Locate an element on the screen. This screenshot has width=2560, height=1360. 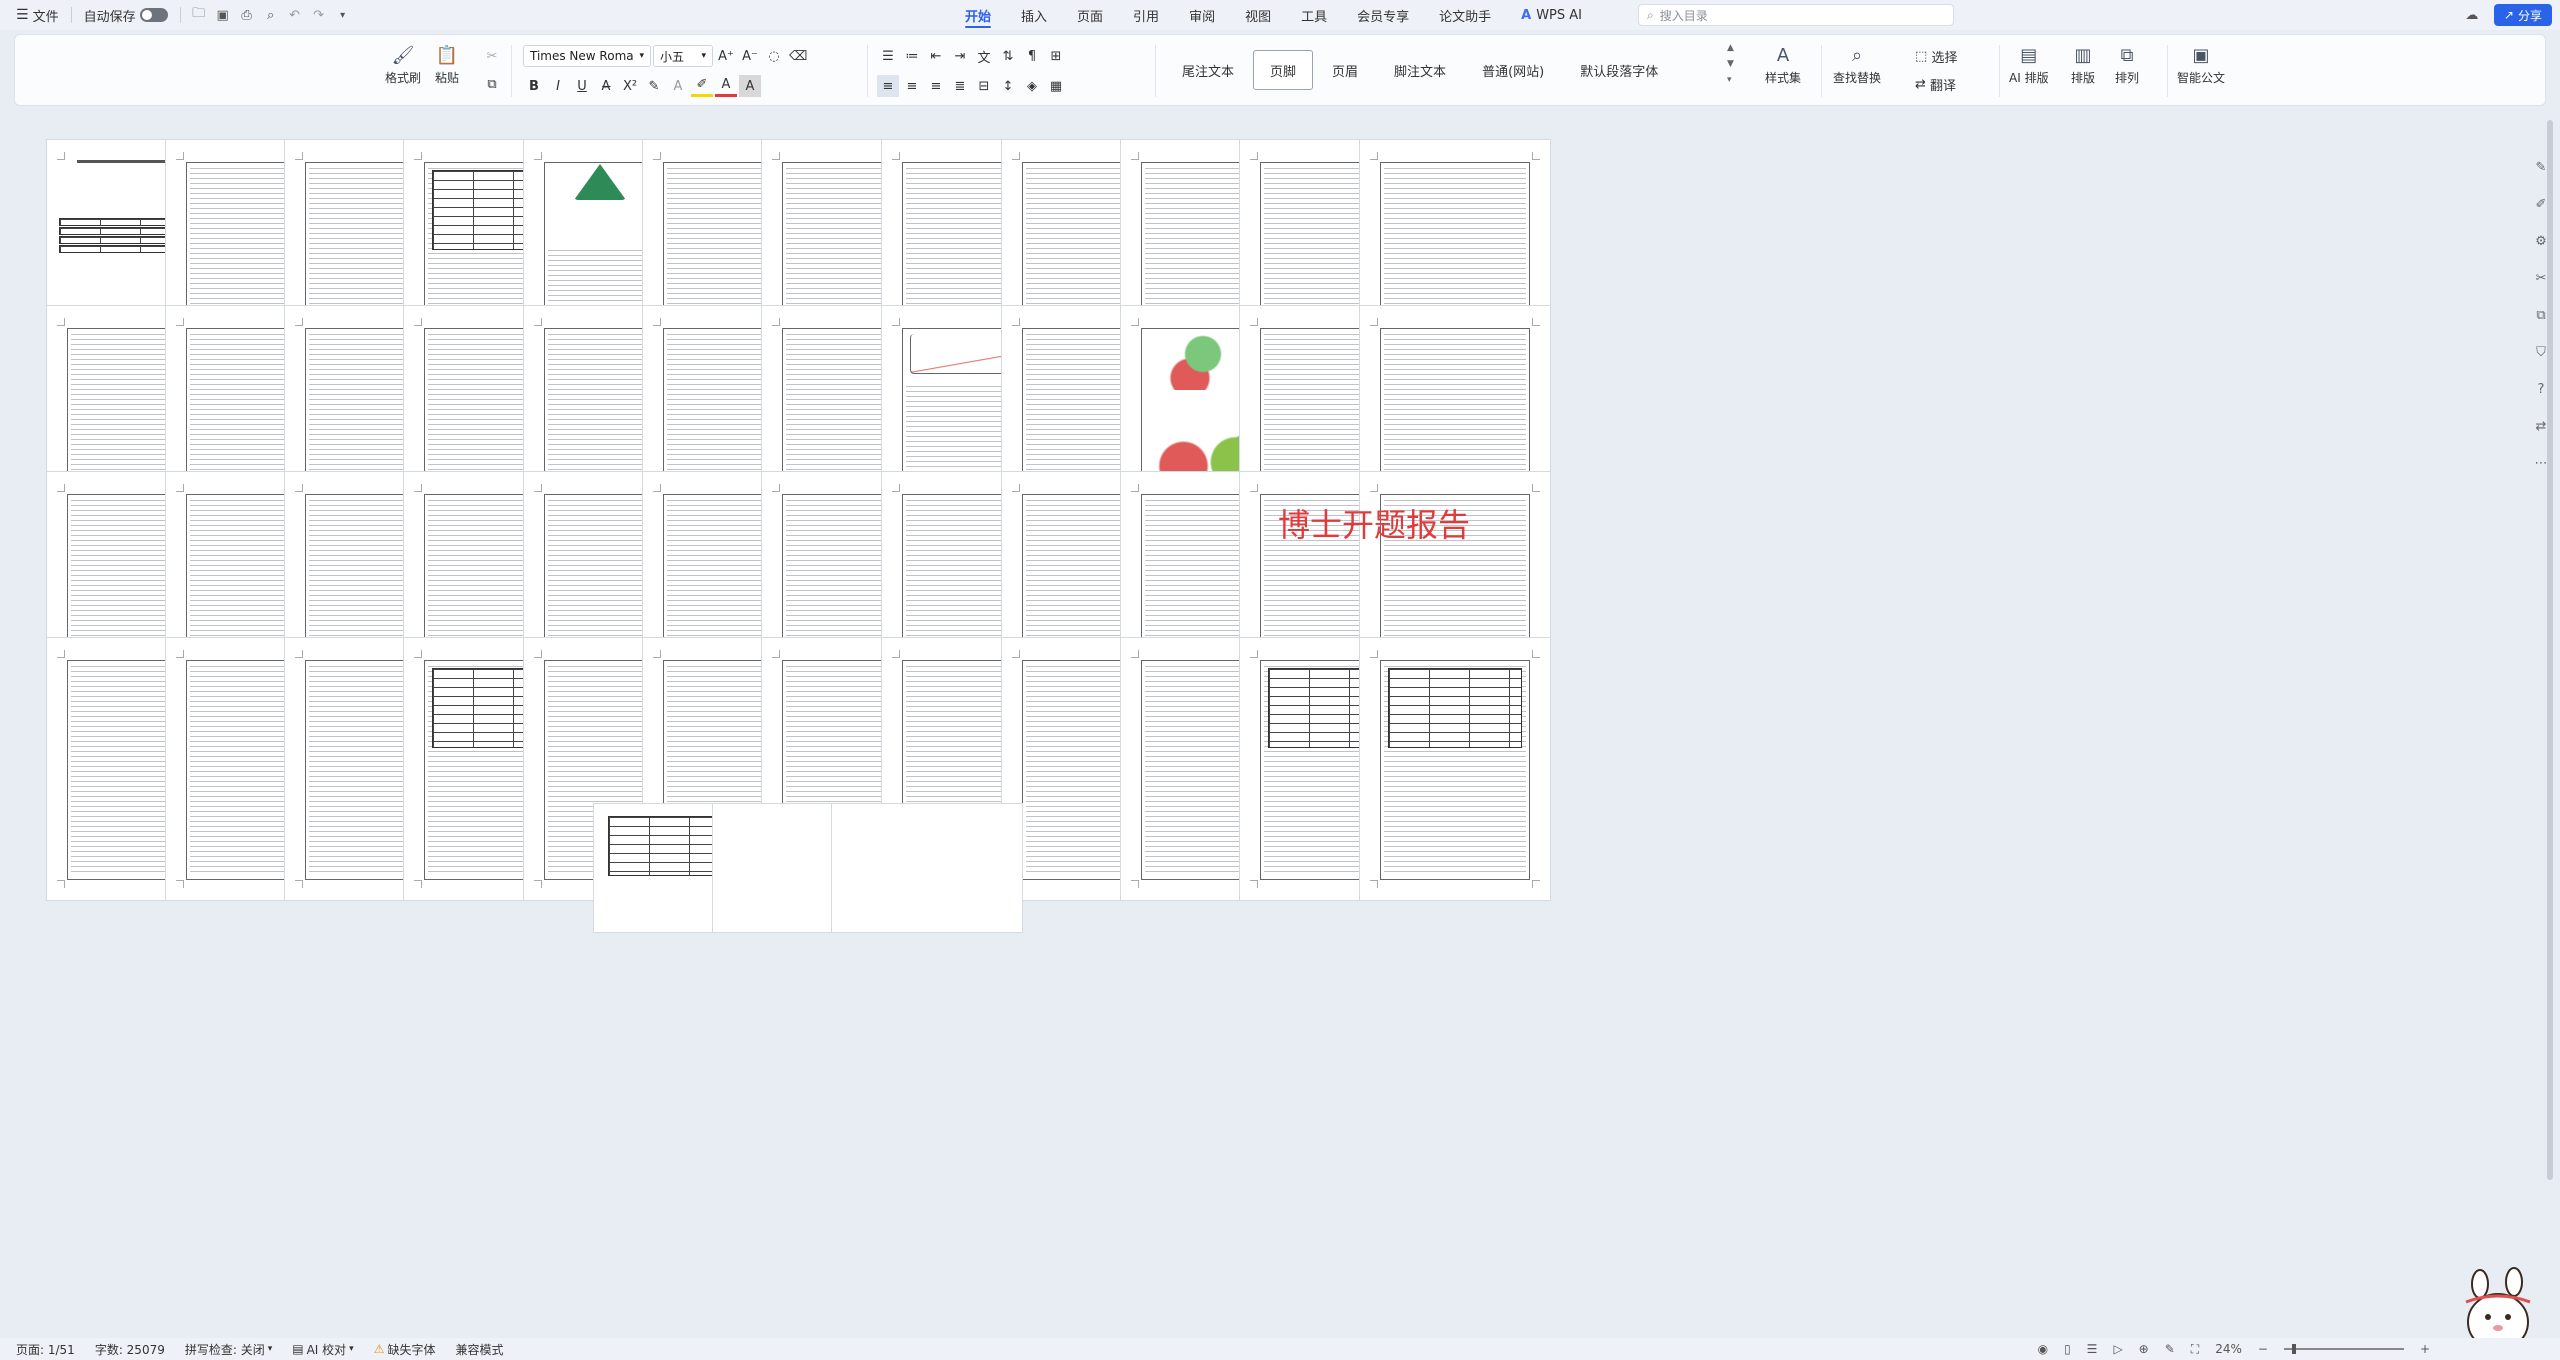
borders-icon: ⊞ is located at coordinates (1056, 56).